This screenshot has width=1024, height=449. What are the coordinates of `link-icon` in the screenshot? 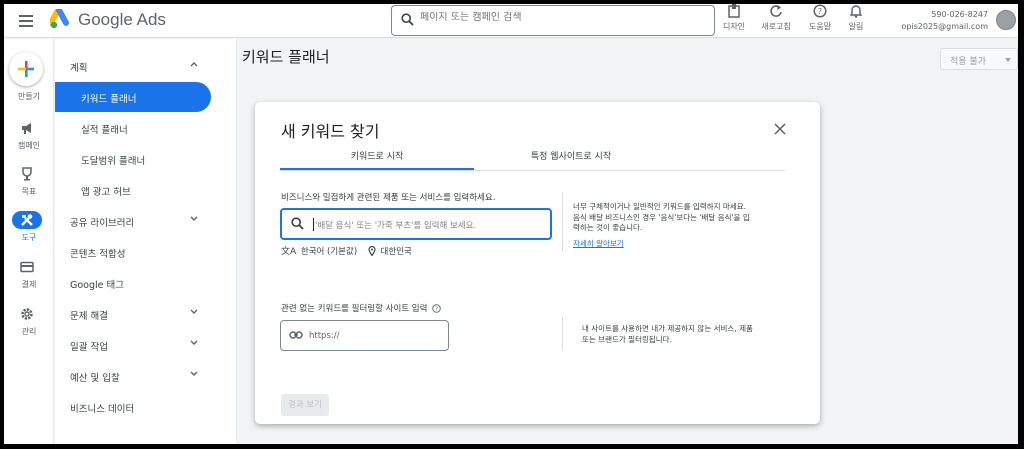 It's located at (296, 335).